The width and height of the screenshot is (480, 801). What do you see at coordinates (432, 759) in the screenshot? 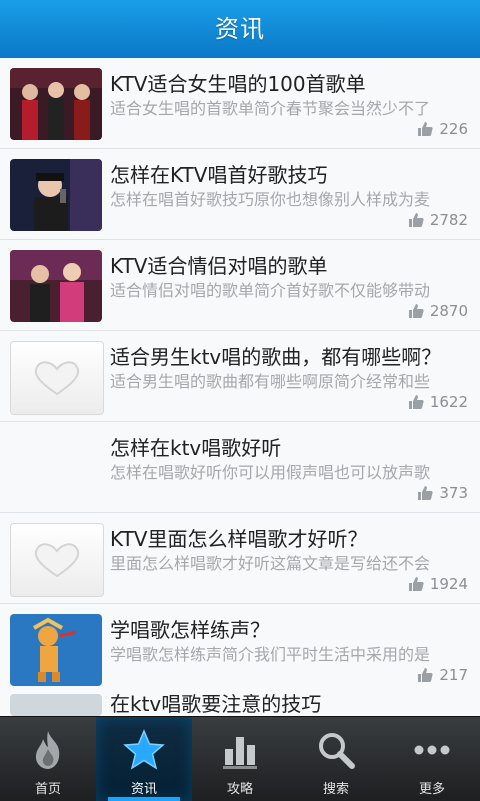
I see `tab-more: 更多` at bounding box center [432, 759].